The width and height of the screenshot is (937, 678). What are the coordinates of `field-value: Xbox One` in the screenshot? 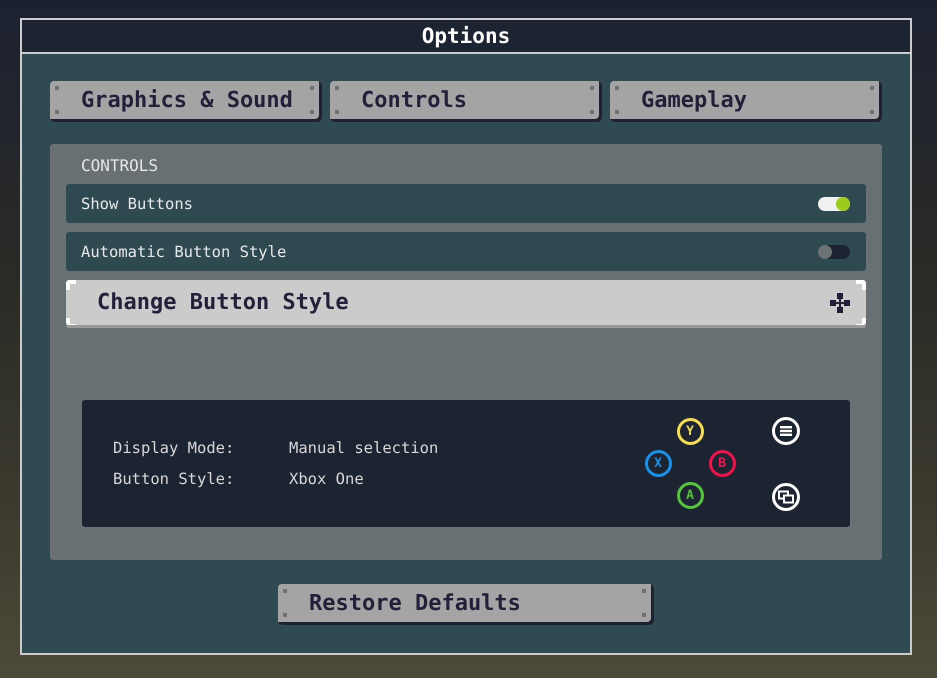 It's located at (327, 479).